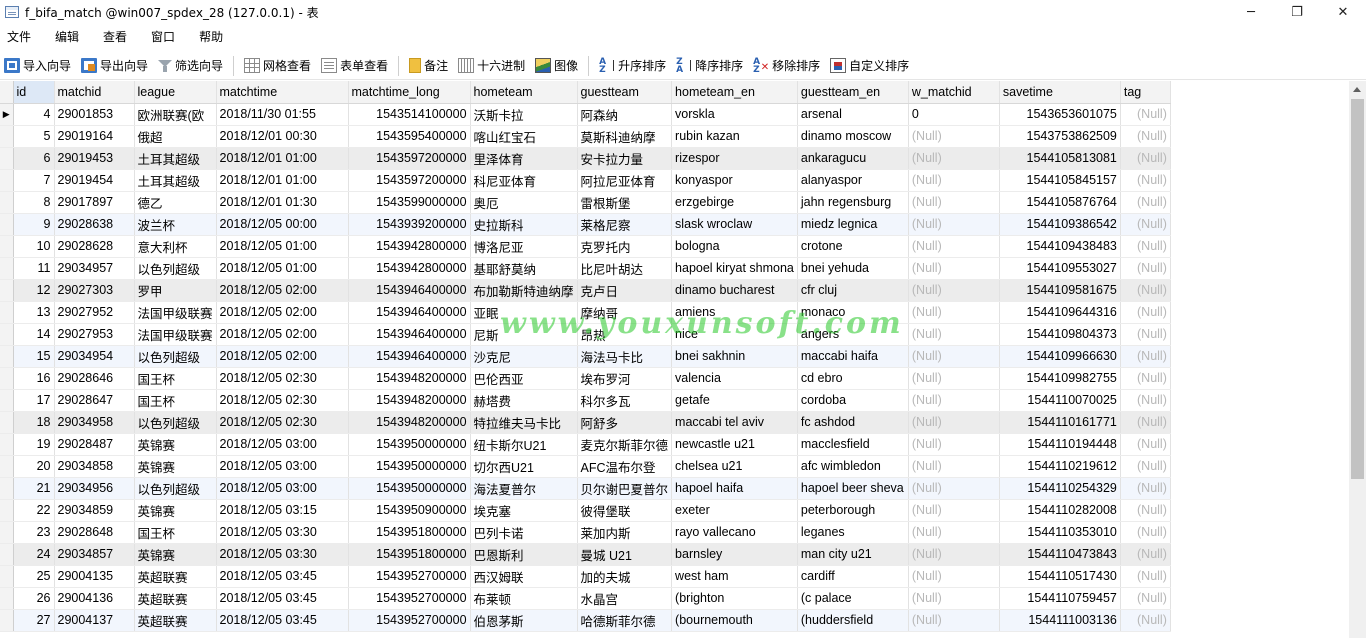 Image resolution: width=1366 pixels, height=638 pixels. I want to click on cell-matchid: 29019454, so click(94, 180).